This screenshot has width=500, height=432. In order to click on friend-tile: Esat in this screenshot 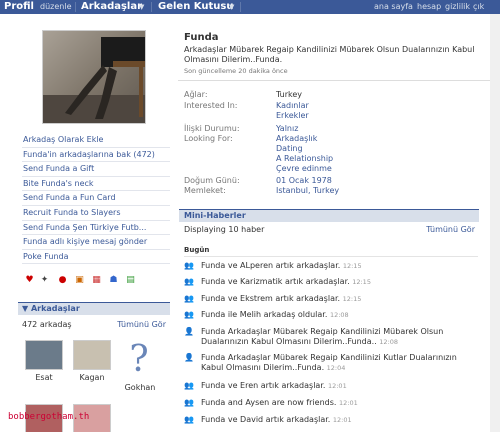, I will do `click(44, 361)`.